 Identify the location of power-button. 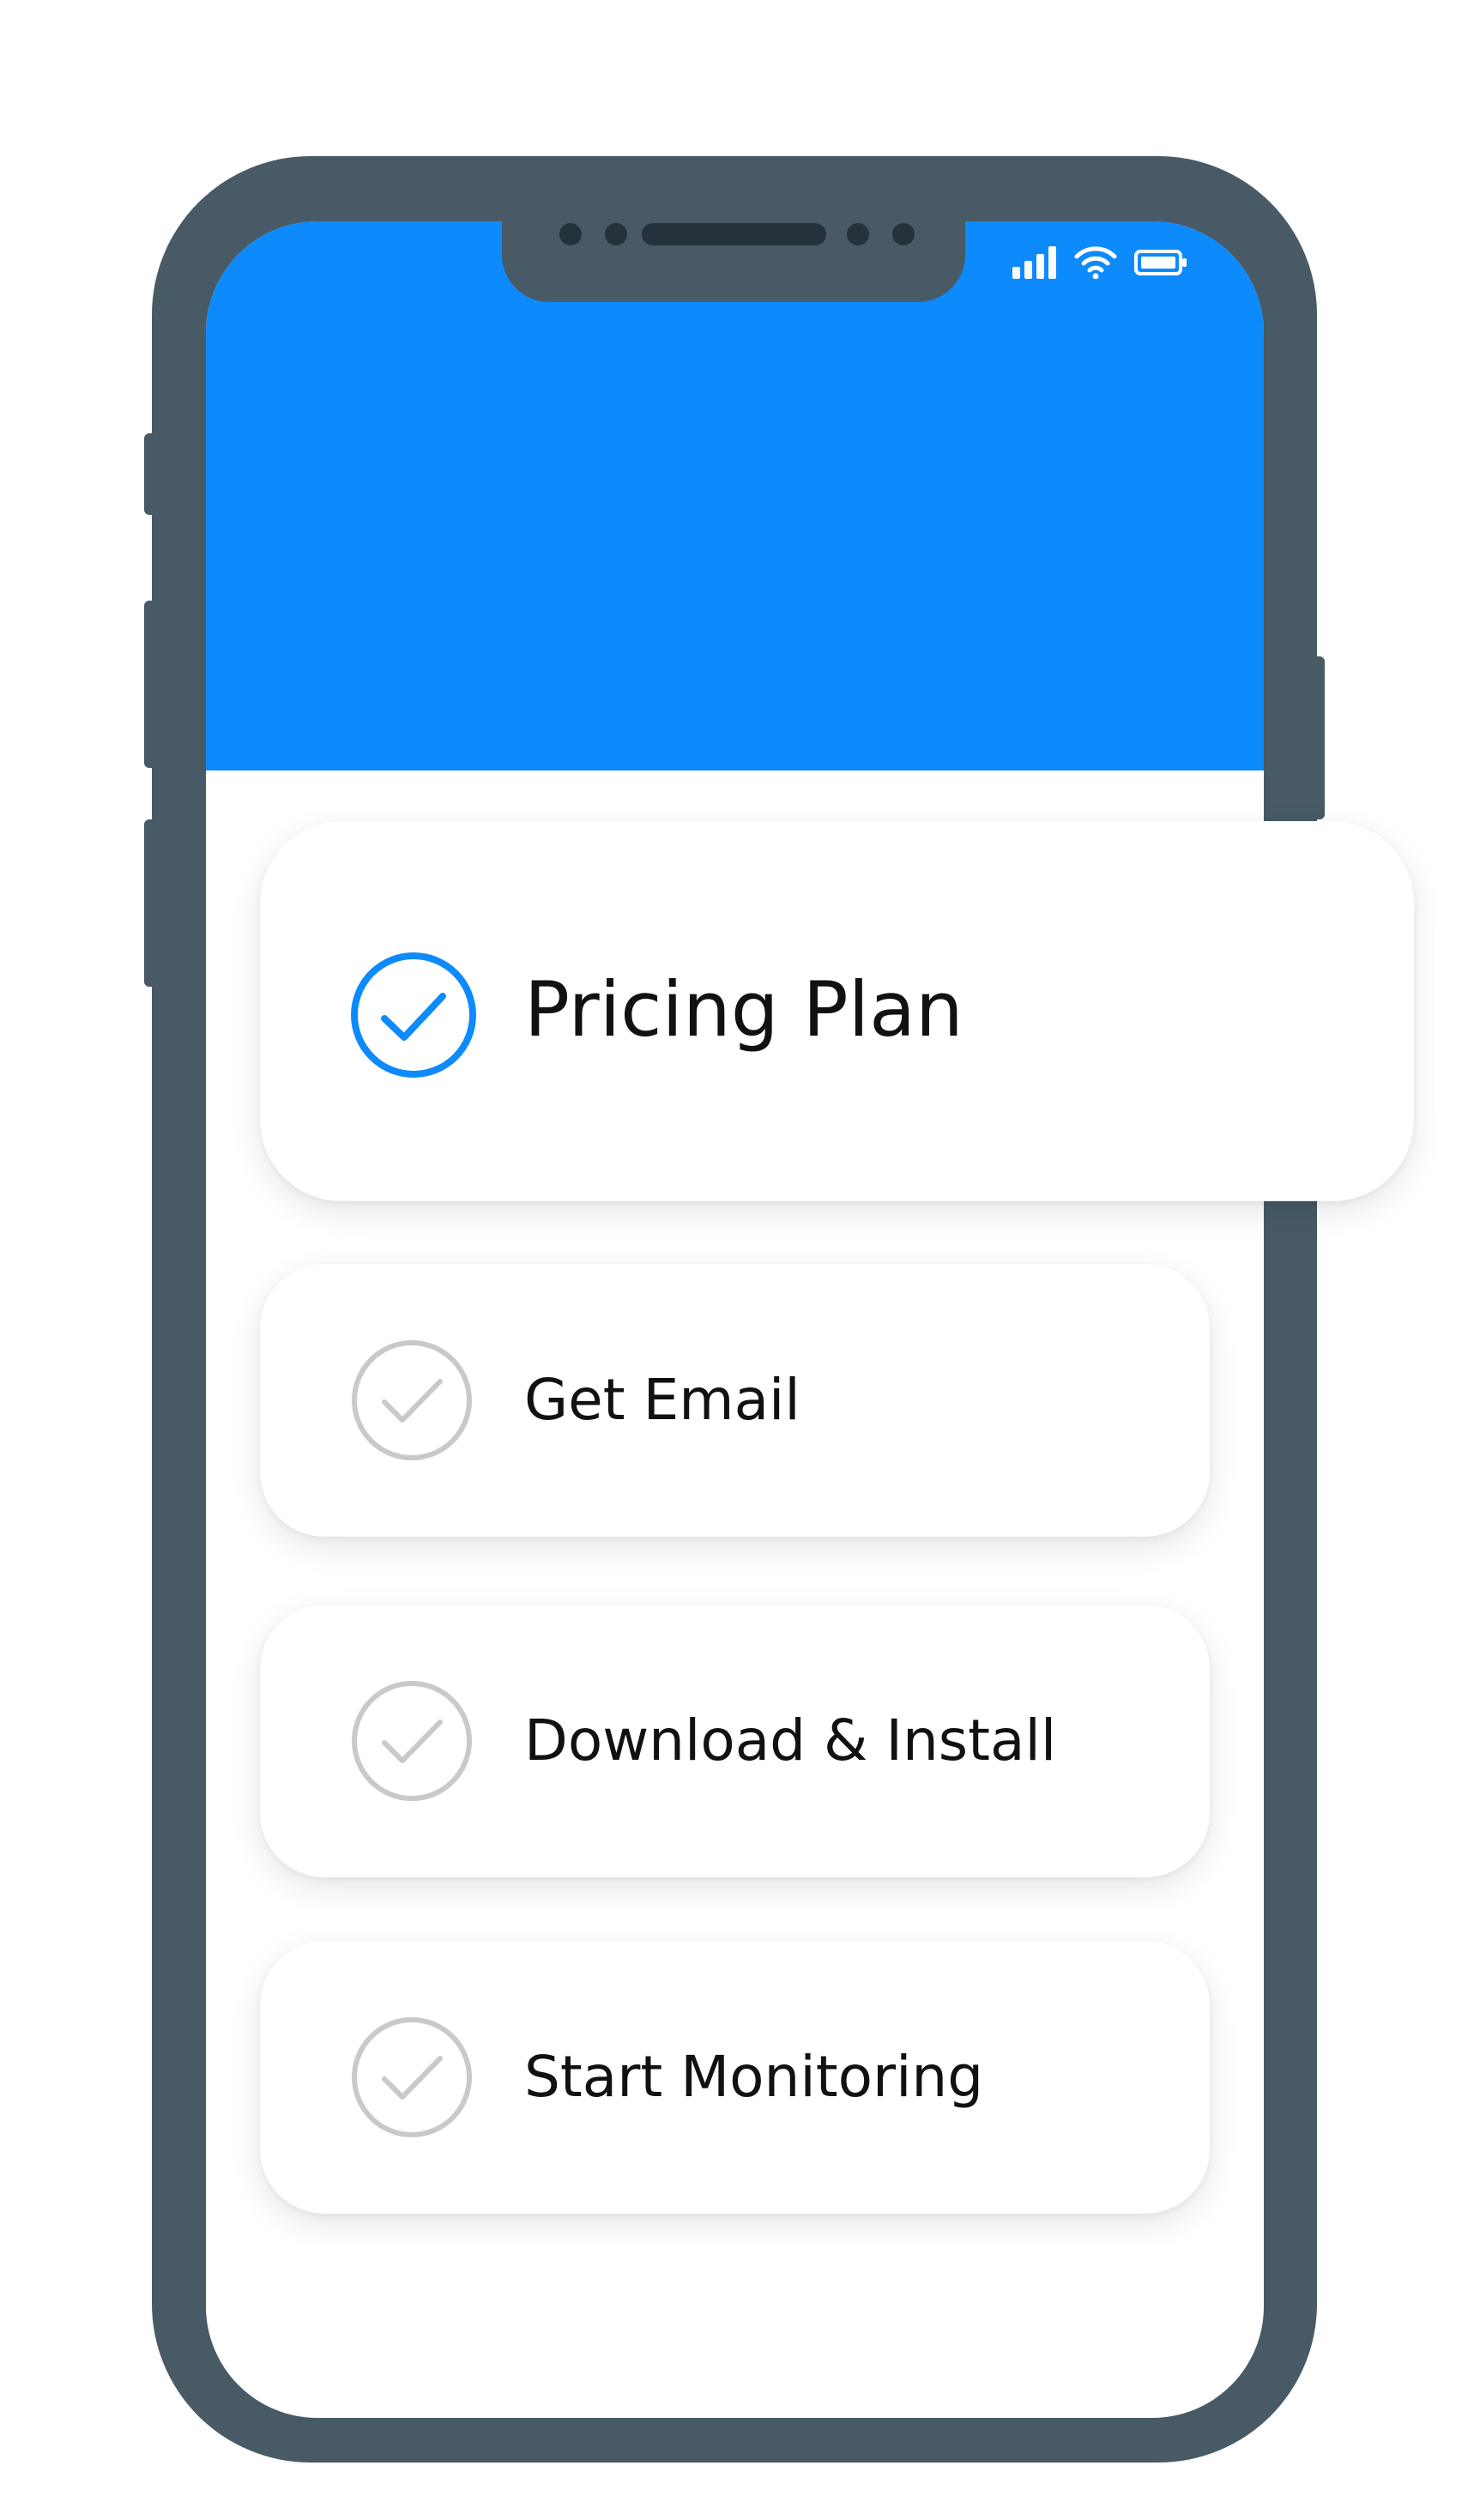
(1319, 737).